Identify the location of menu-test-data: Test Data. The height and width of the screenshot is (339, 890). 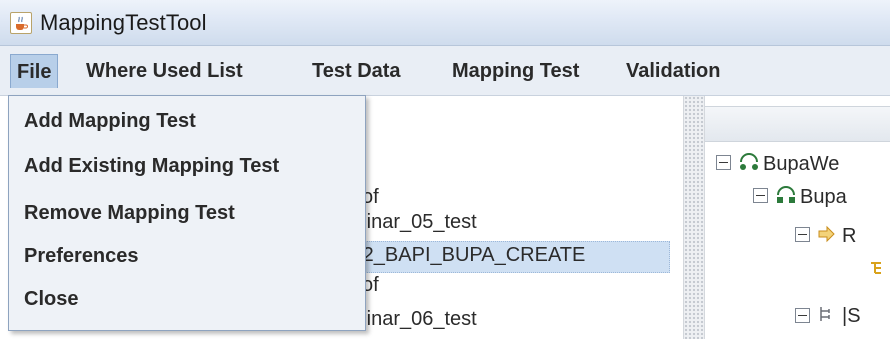
(356, 71).